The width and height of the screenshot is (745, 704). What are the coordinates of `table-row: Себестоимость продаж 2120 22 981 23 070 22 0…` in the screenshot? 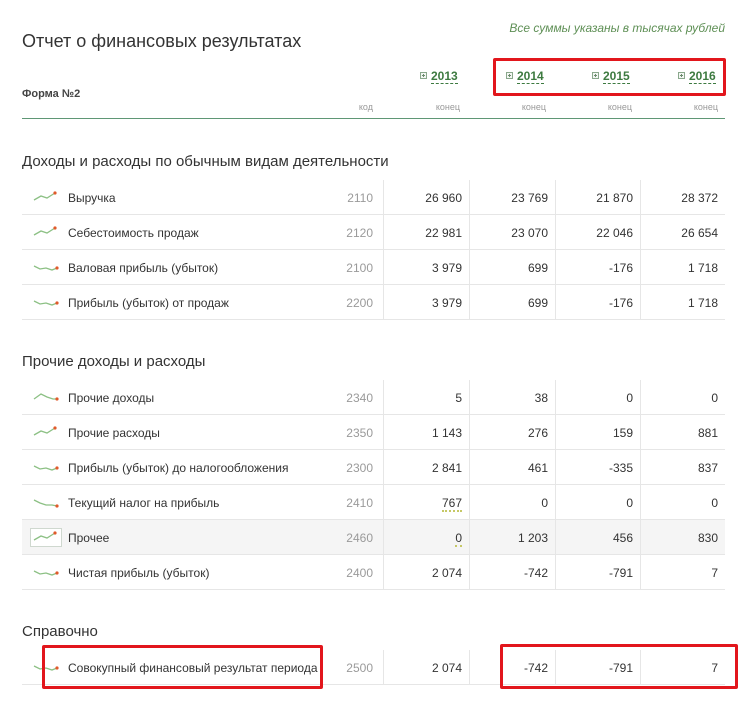 It's located at (373, 232).